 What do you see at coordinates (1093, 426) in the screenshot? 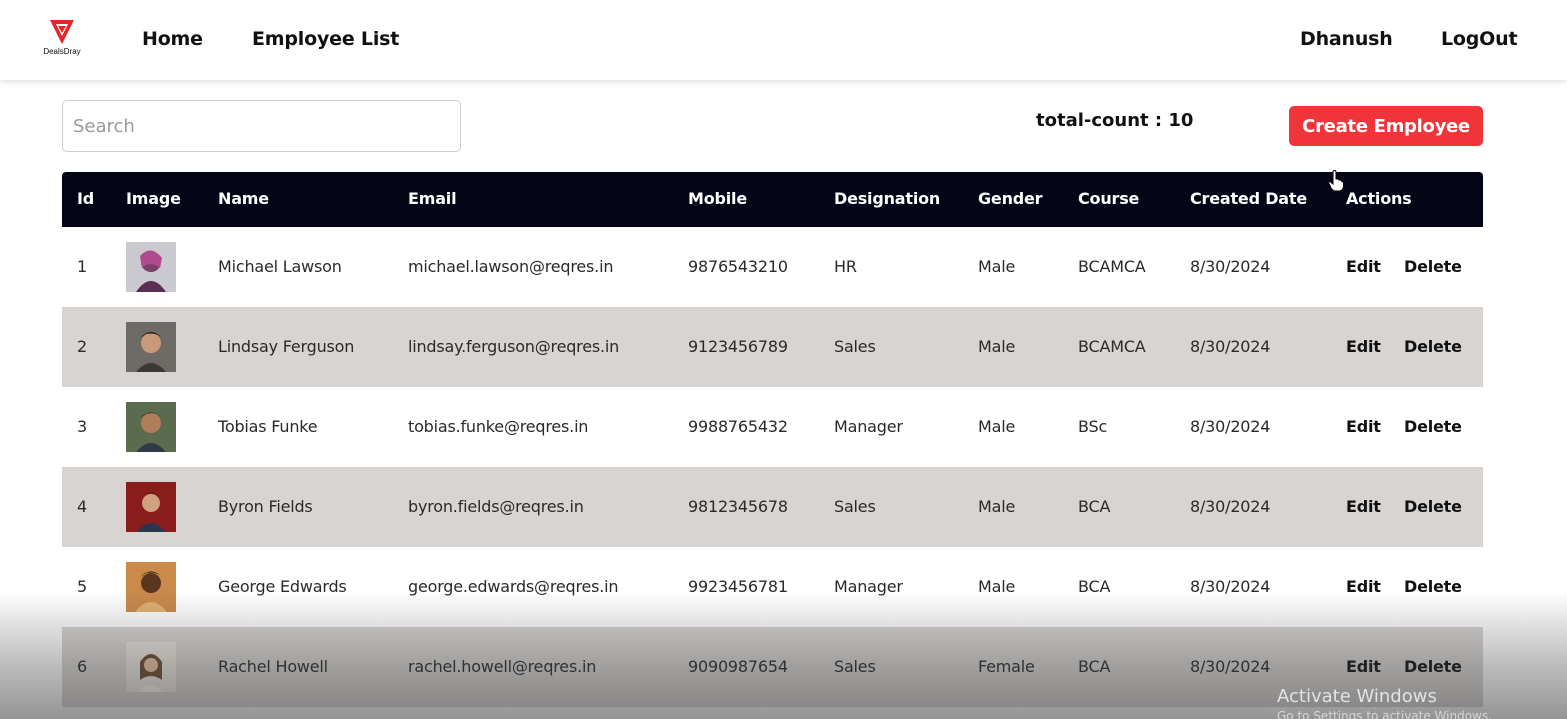
I see `cell-course: BSc` at bounding box center [1093, 426].